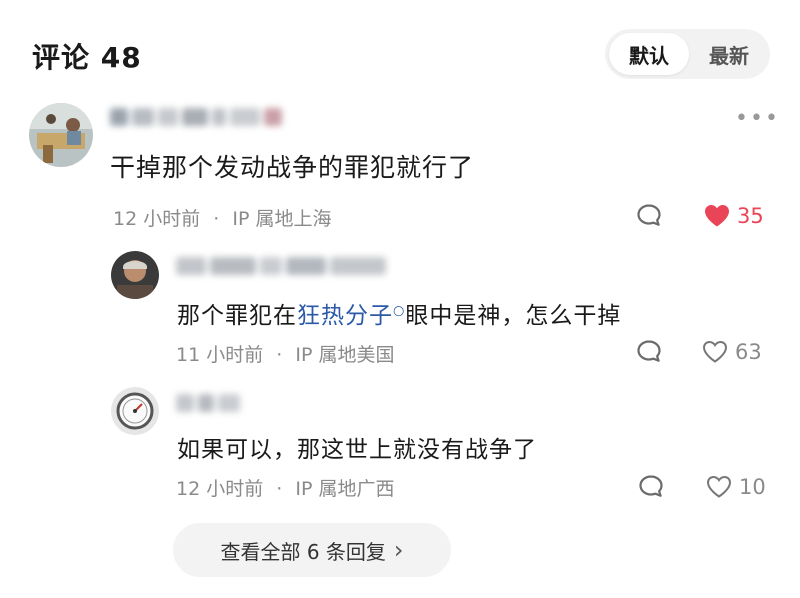  What do you see at coordinates (729, 54) in the screenshot?
I see `sort-latest-tab: 最新` at bounding box center [729, 54].